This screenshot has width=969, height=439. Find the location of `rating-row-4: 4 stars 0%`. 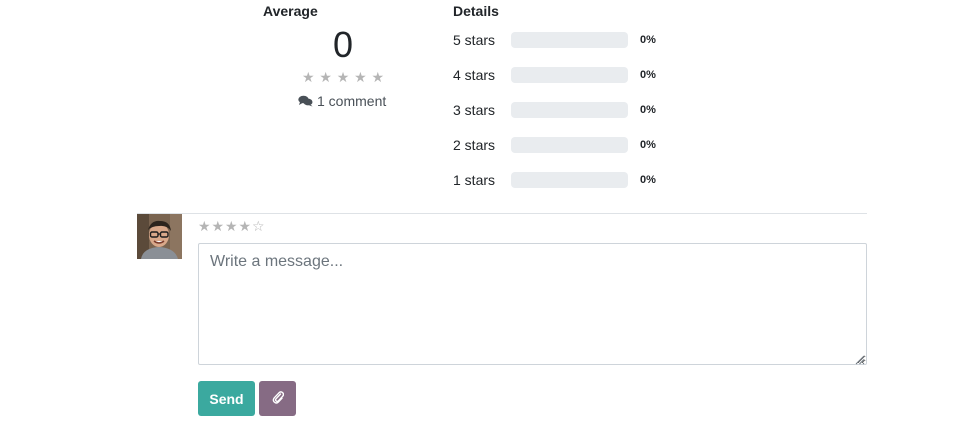

rating-row-4: 4 stars 0% is located at coordinates (554, 75).